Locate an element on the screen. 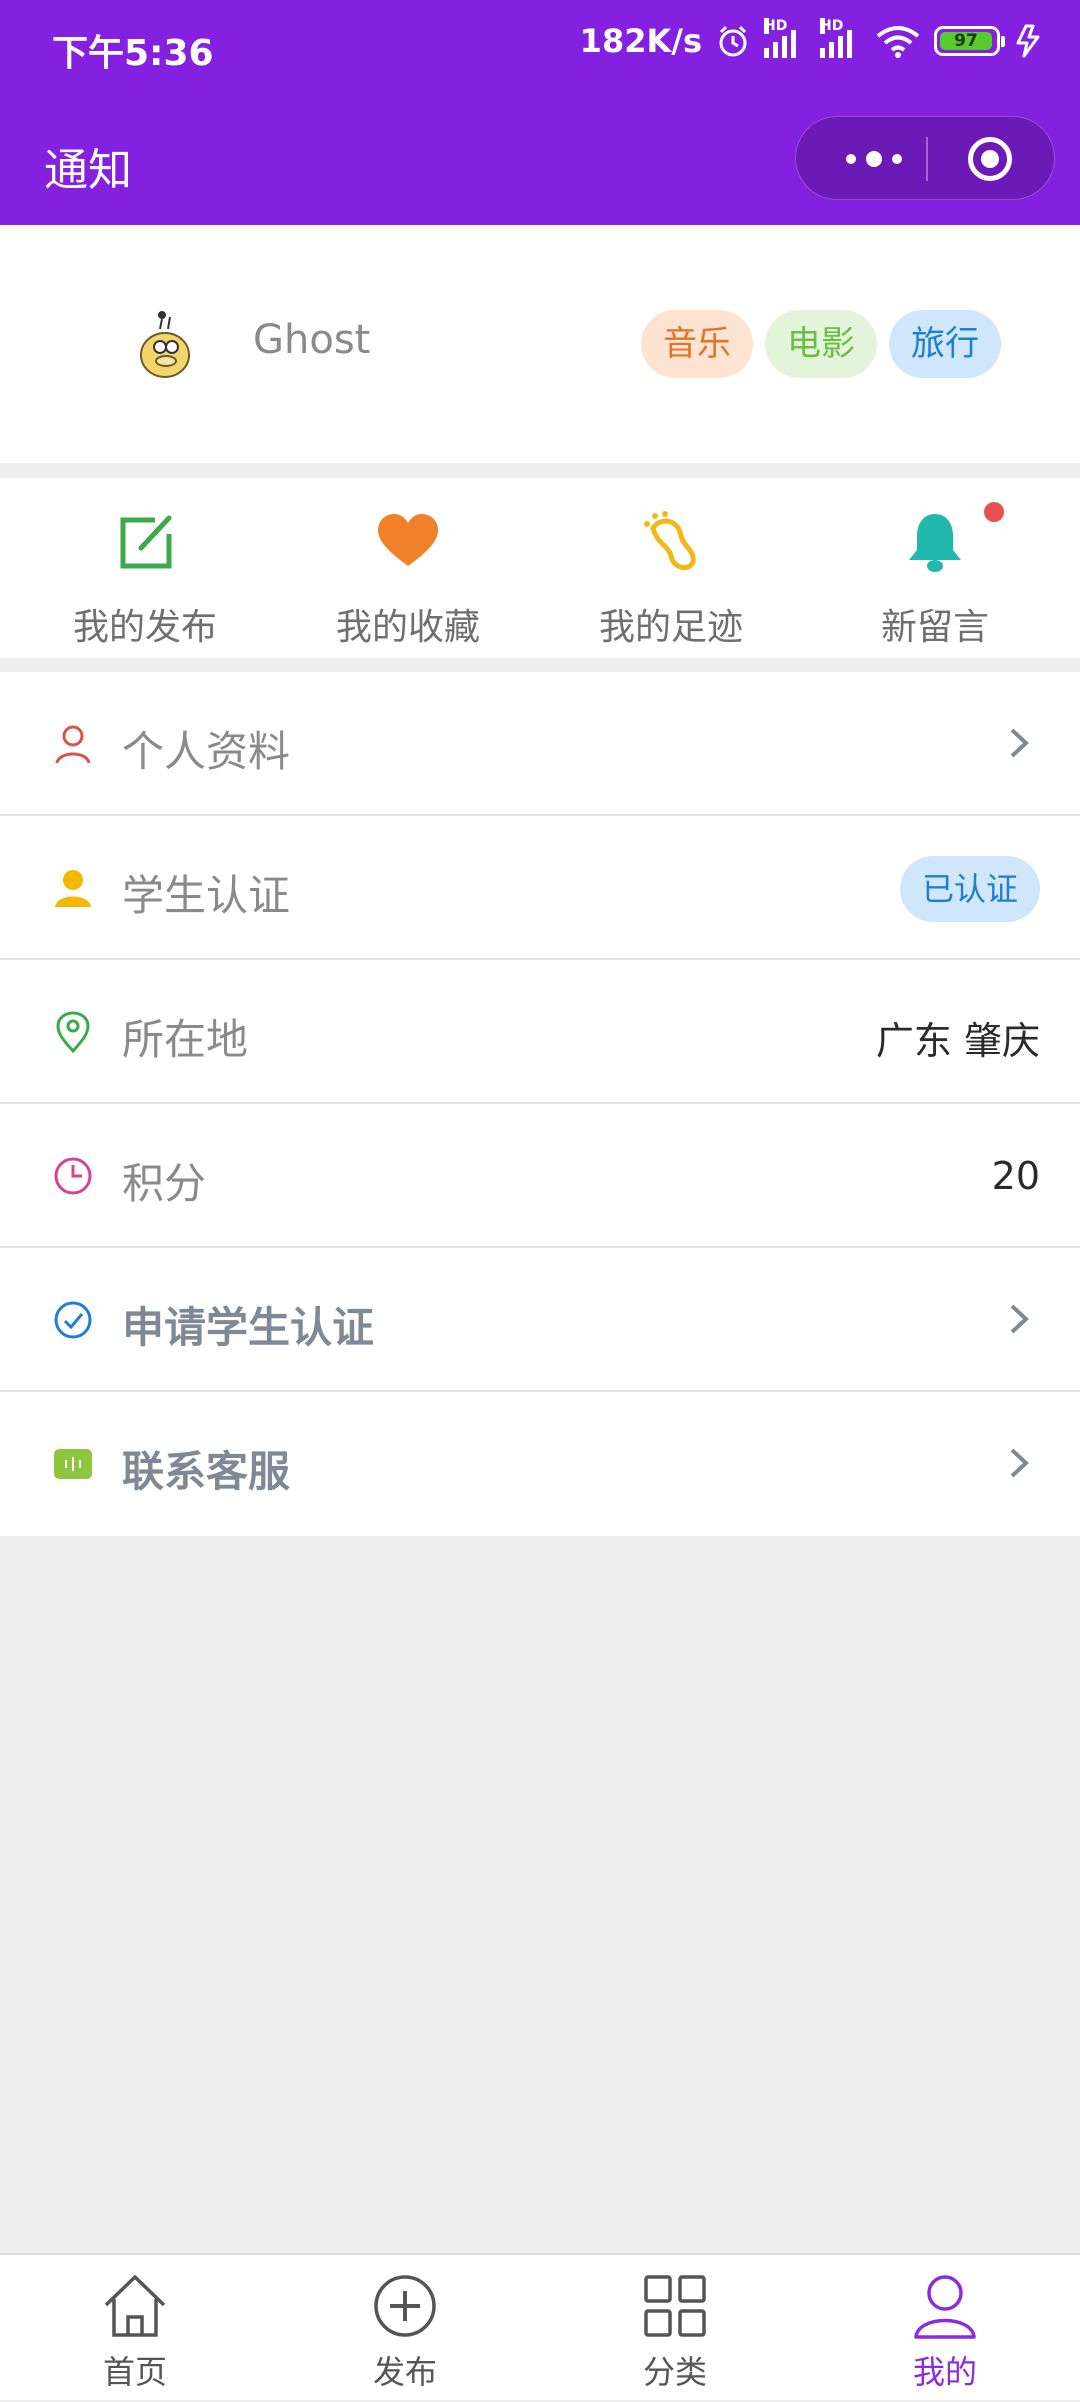 This screenshot has width=1080, height=2402. grid-icon is located at coordinates (675, 2306).